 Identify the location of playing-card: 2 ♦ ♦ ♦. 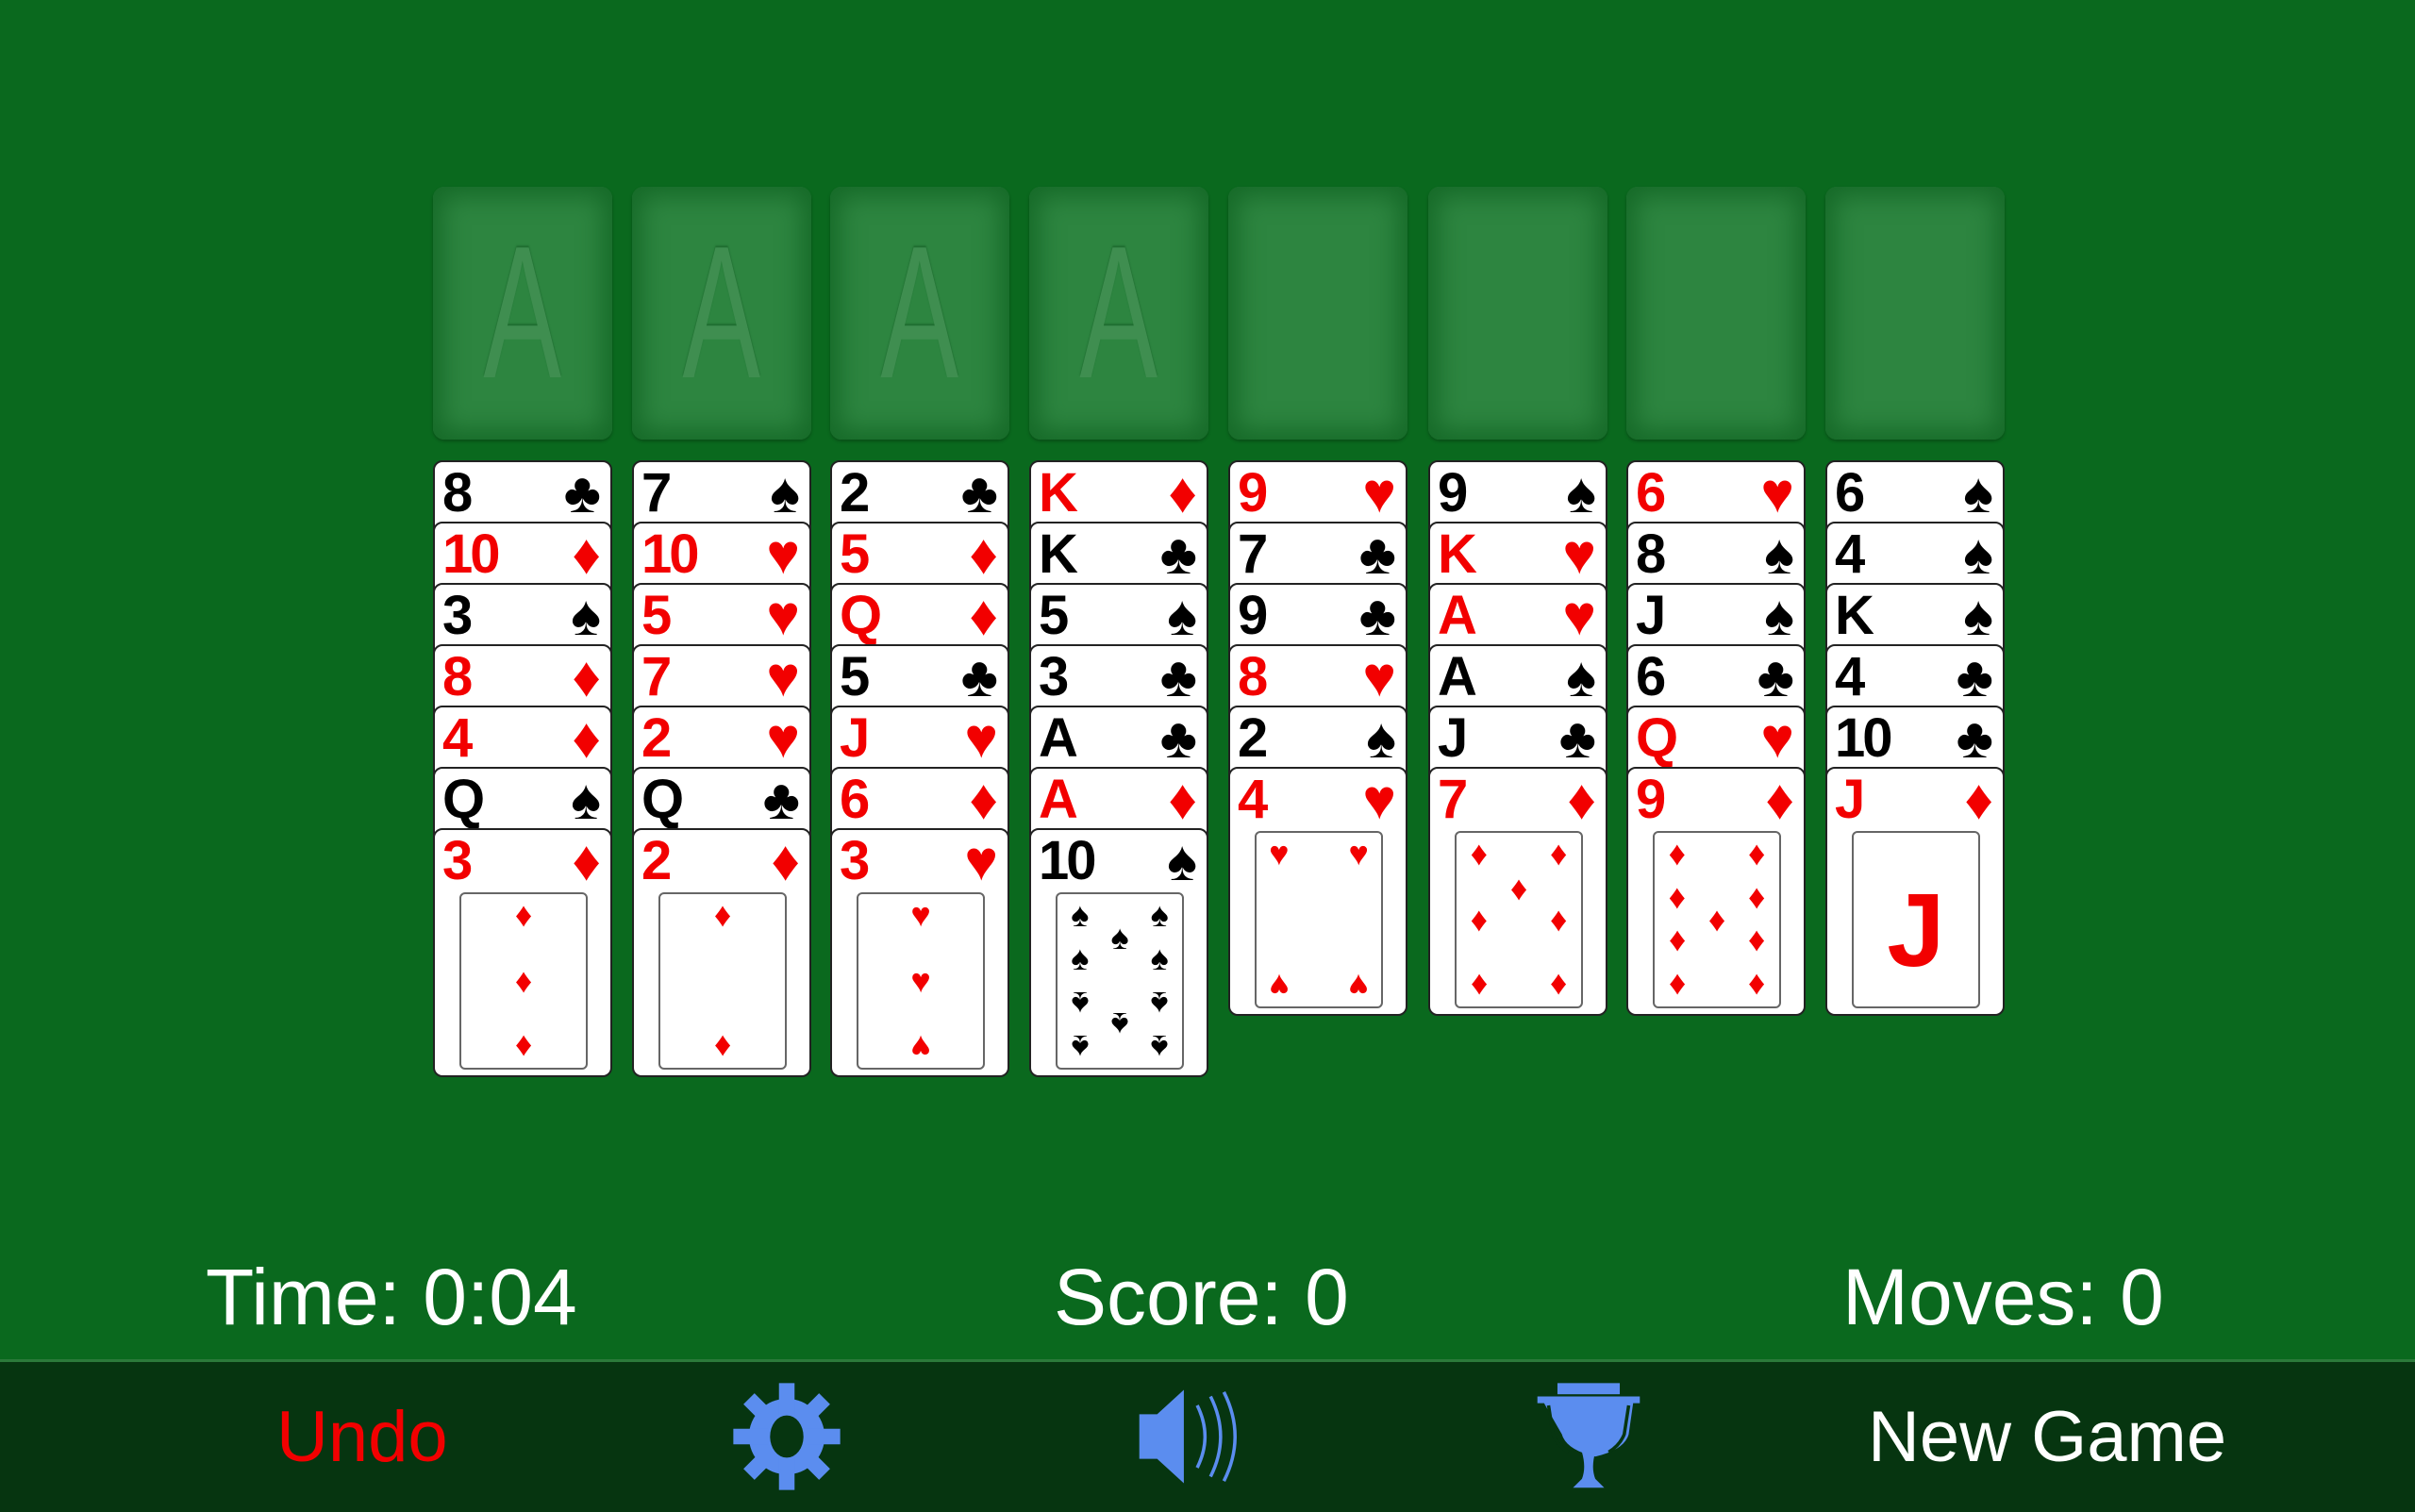
(721, 952).